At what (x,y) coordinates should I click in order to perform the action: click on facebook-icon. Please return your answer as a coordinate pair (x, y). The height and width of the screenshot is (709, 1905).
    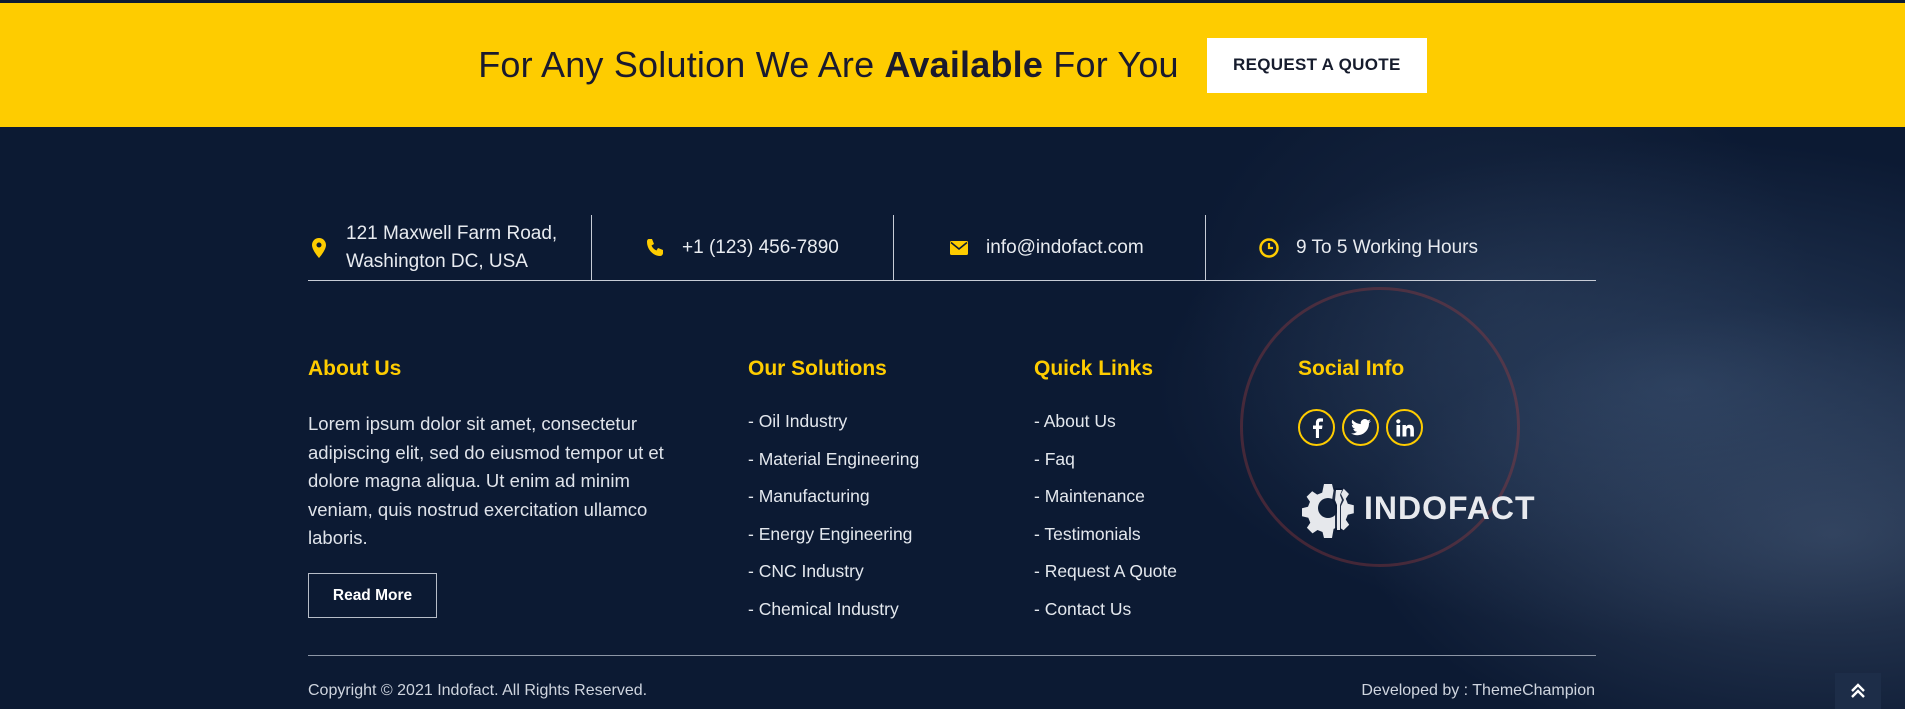
    Looking at the image, I should click on (1316, 427).